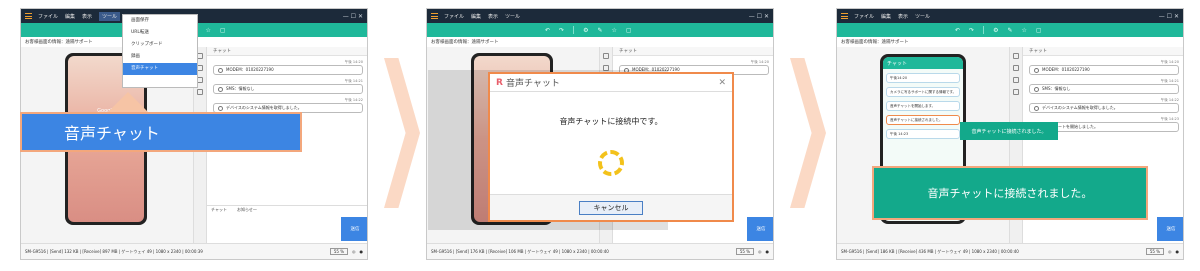  I want to click on cancel-button: キャンセル, so click(611, 207).